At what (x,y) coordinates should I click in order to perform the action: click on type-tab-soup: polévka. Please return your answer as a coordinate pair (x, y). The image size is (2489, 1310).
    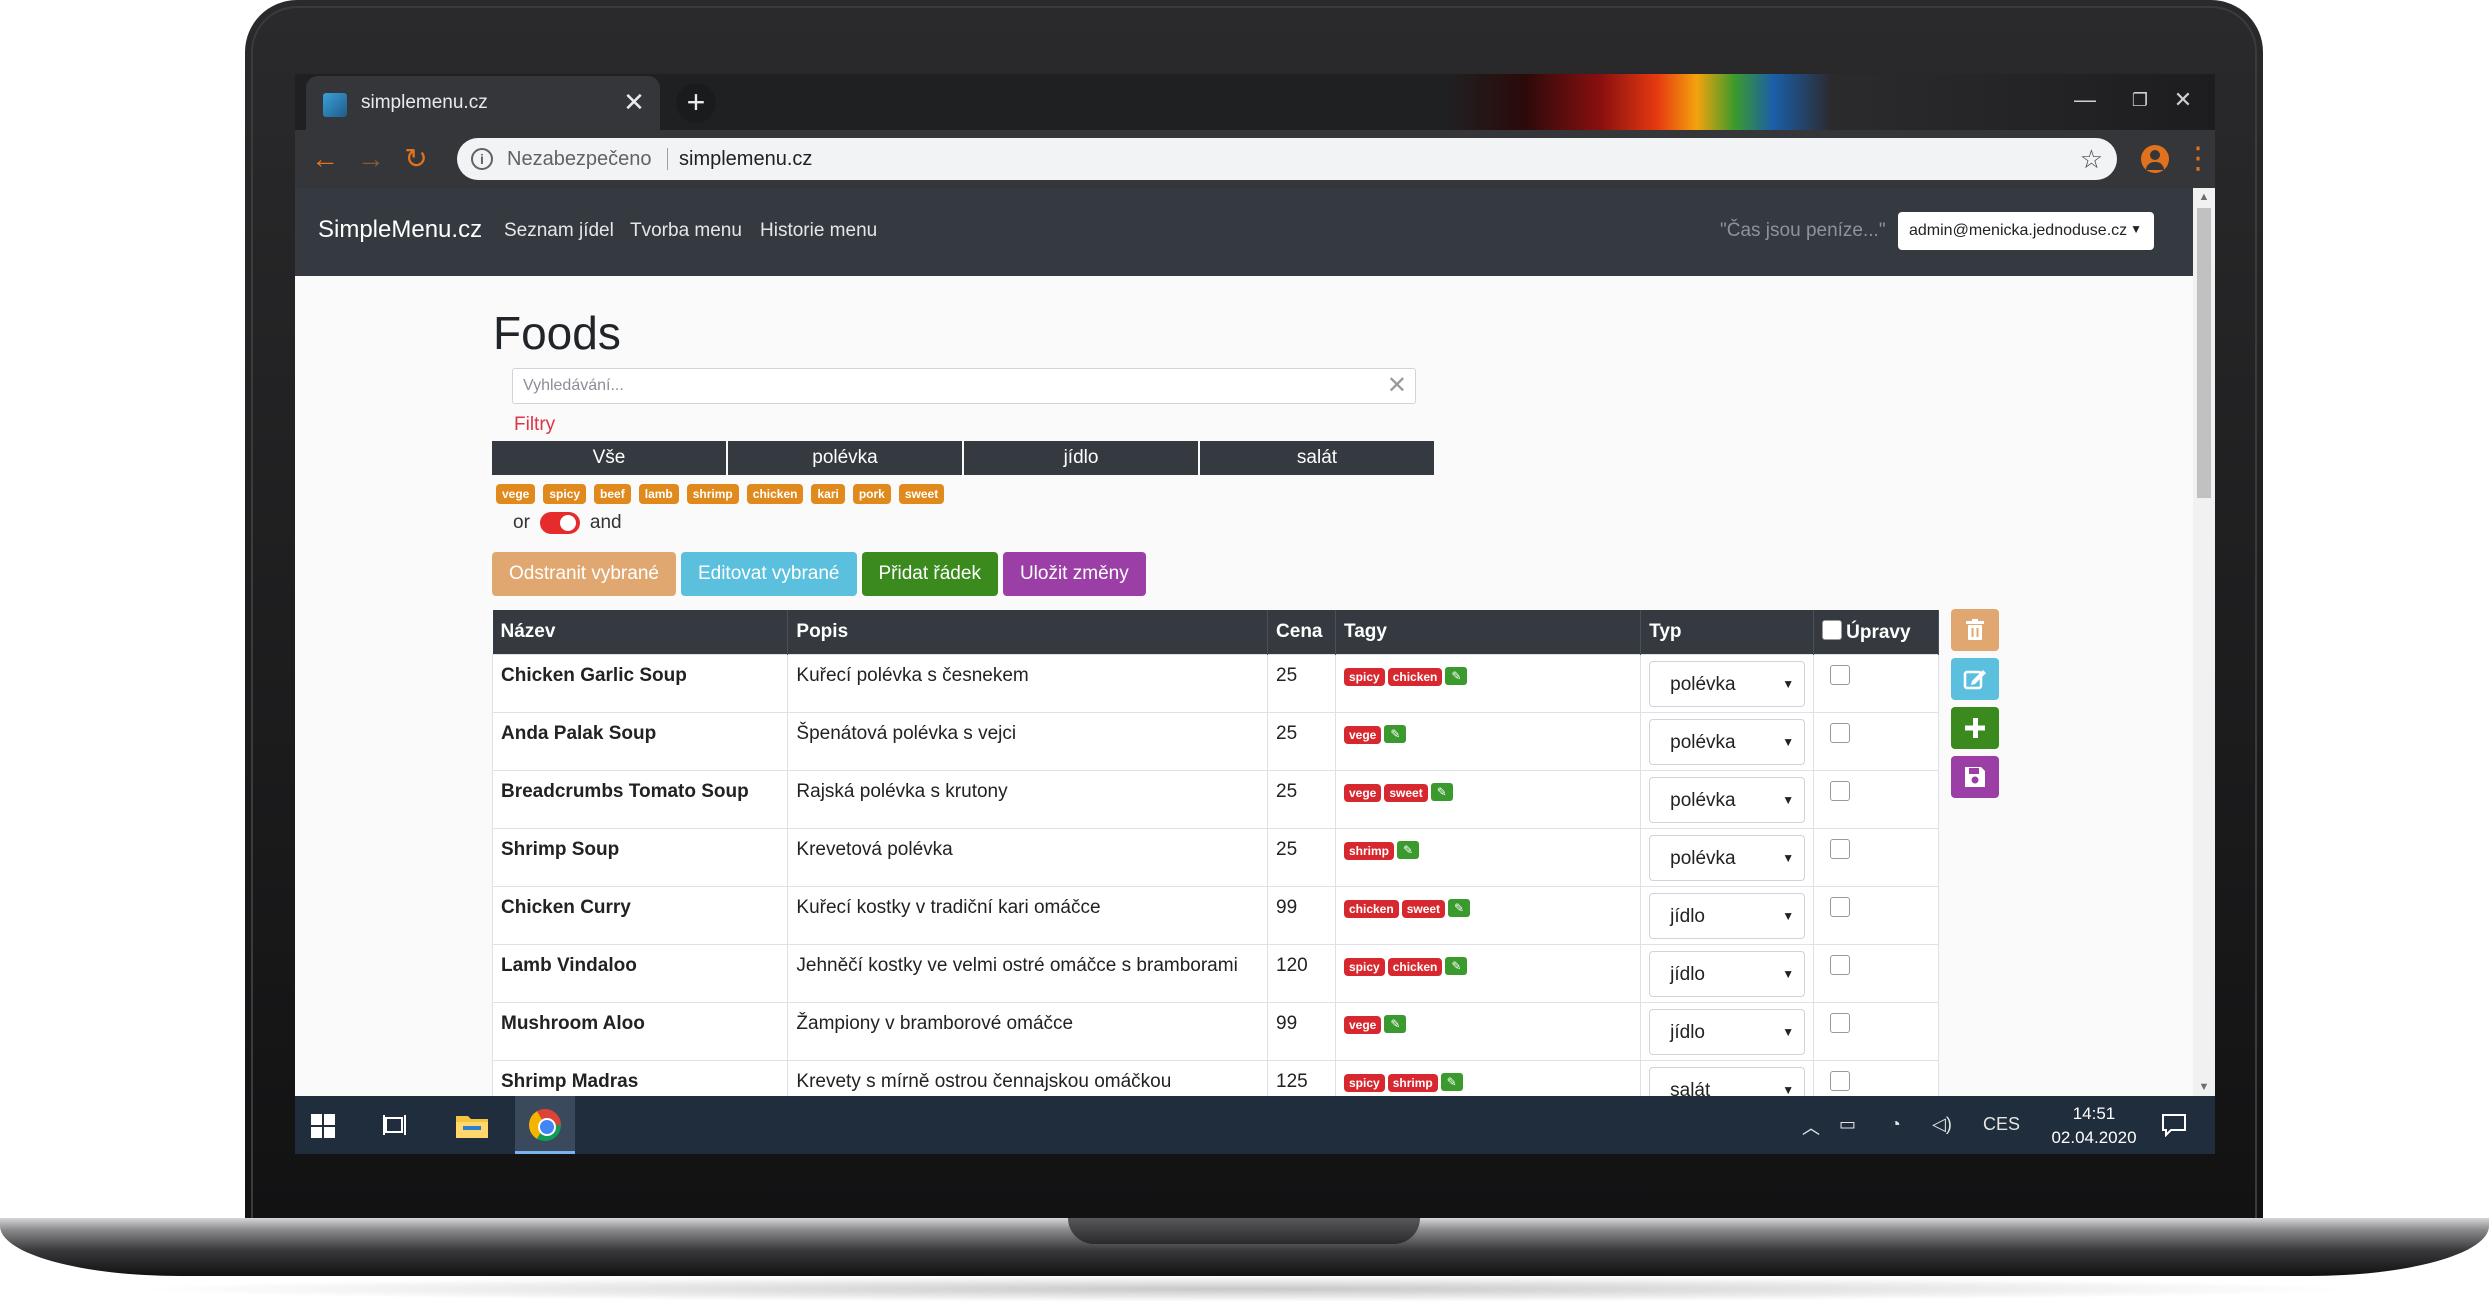
    Looking at the image, I should click on (846, 458).